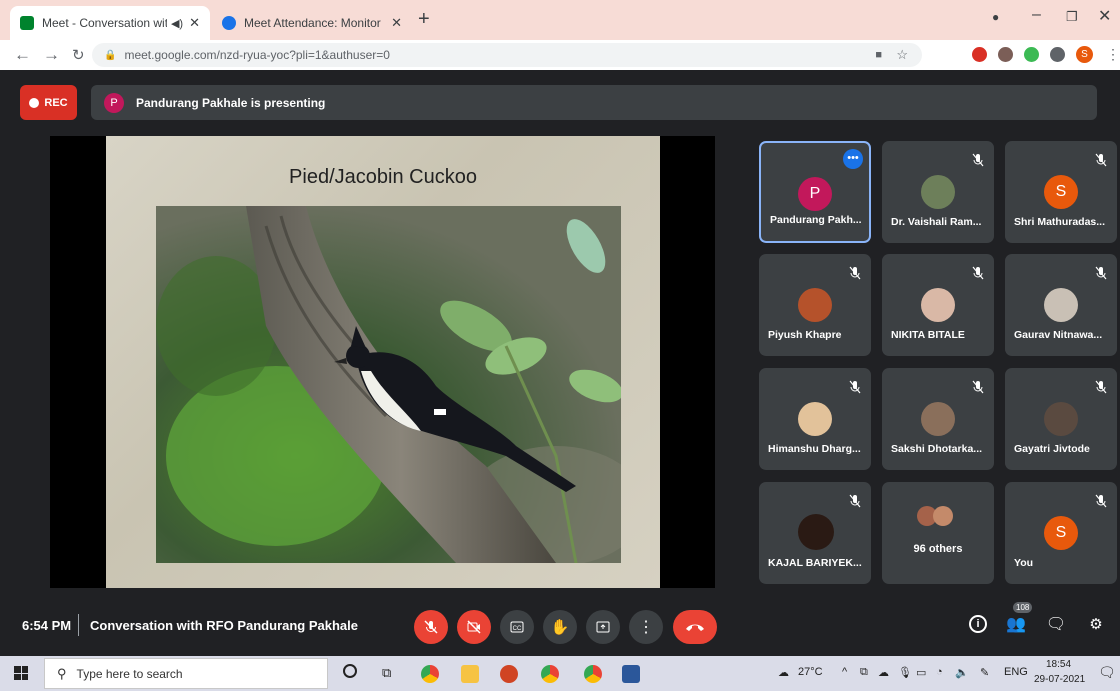  Describe the element at coordinates (21, 673) in the screenshot. I see `windows-start-icon` at that location.